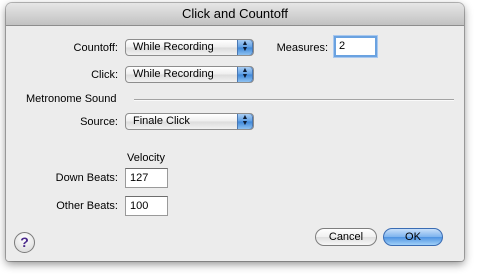 The image size is (477, 279). Describe the element at coordinates (413, 237) in the screenshot. I see `ok-button: OK` at that location.